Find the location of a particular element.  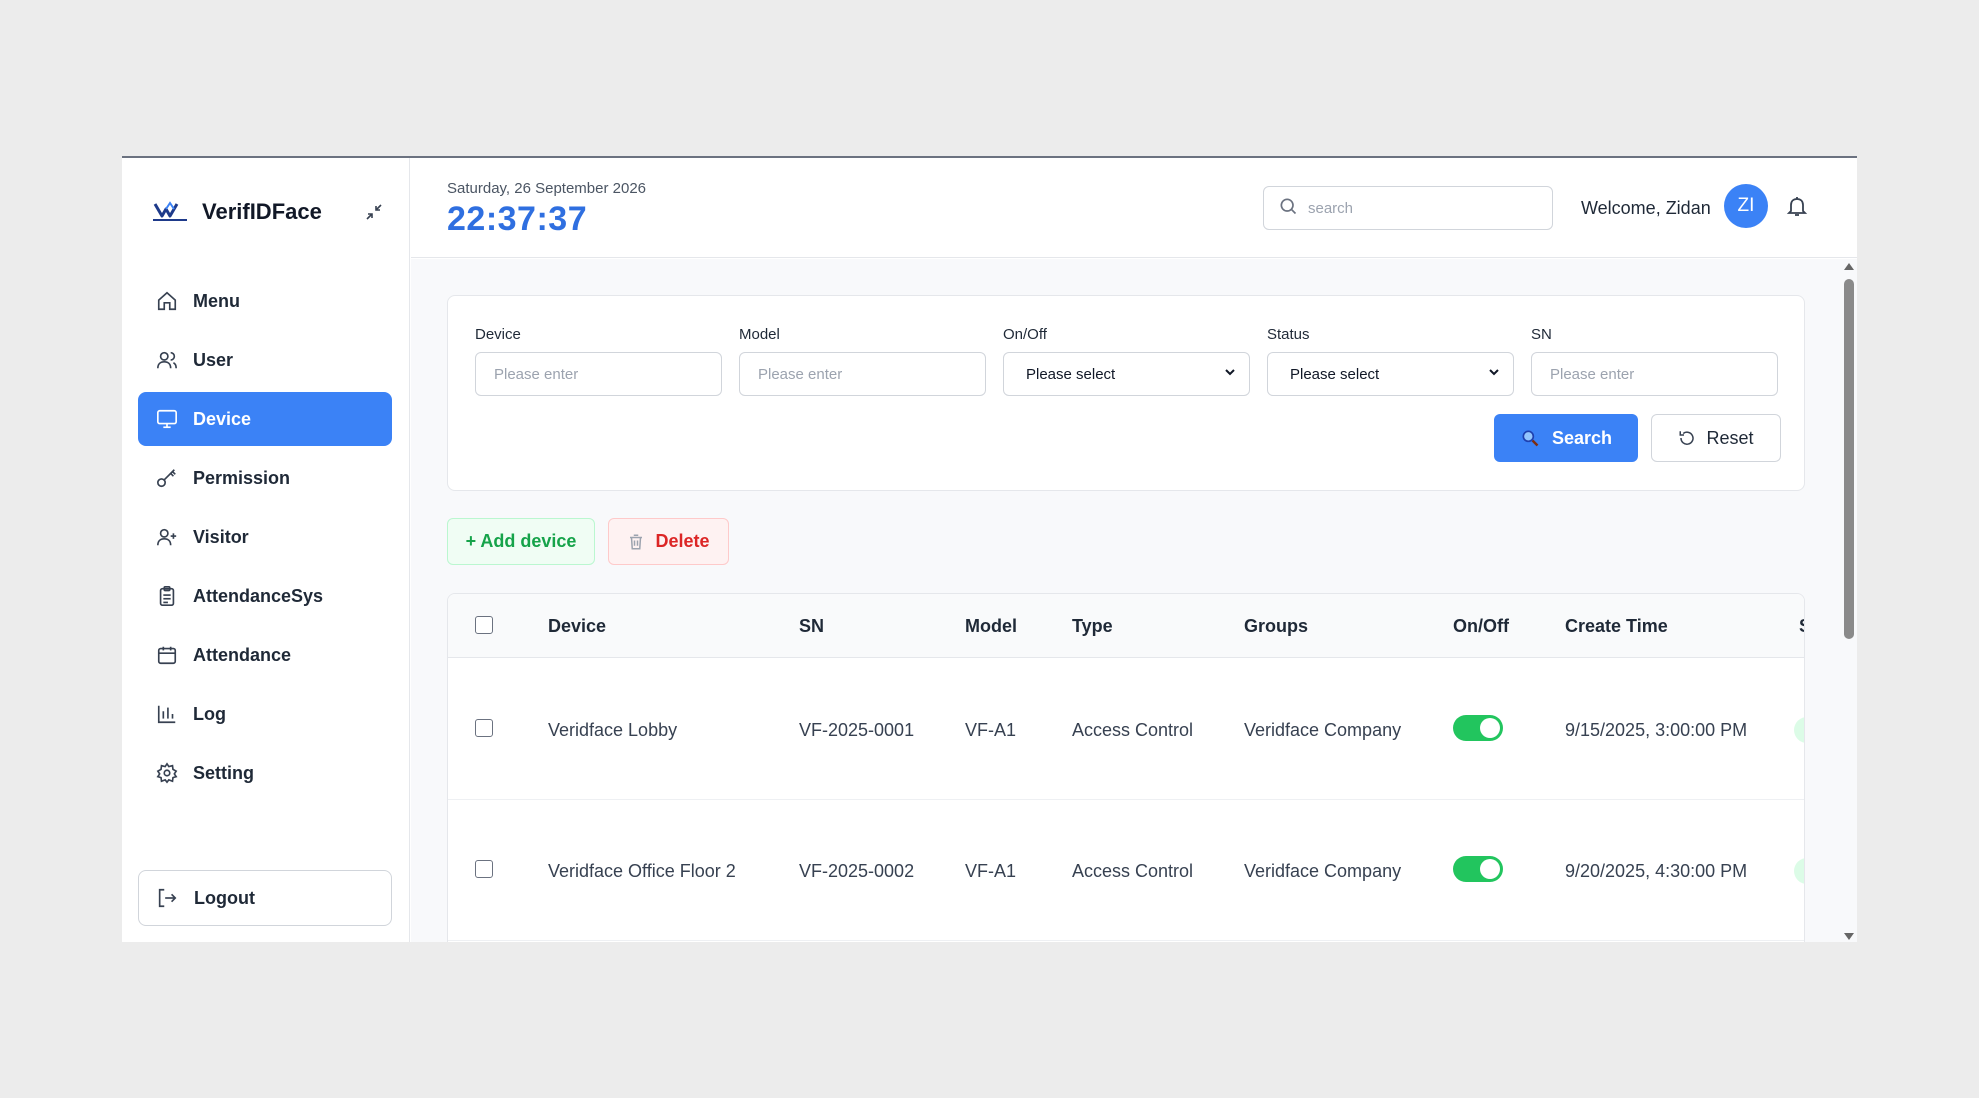

model-filter-label: Model is located at coordinates (759, 334).